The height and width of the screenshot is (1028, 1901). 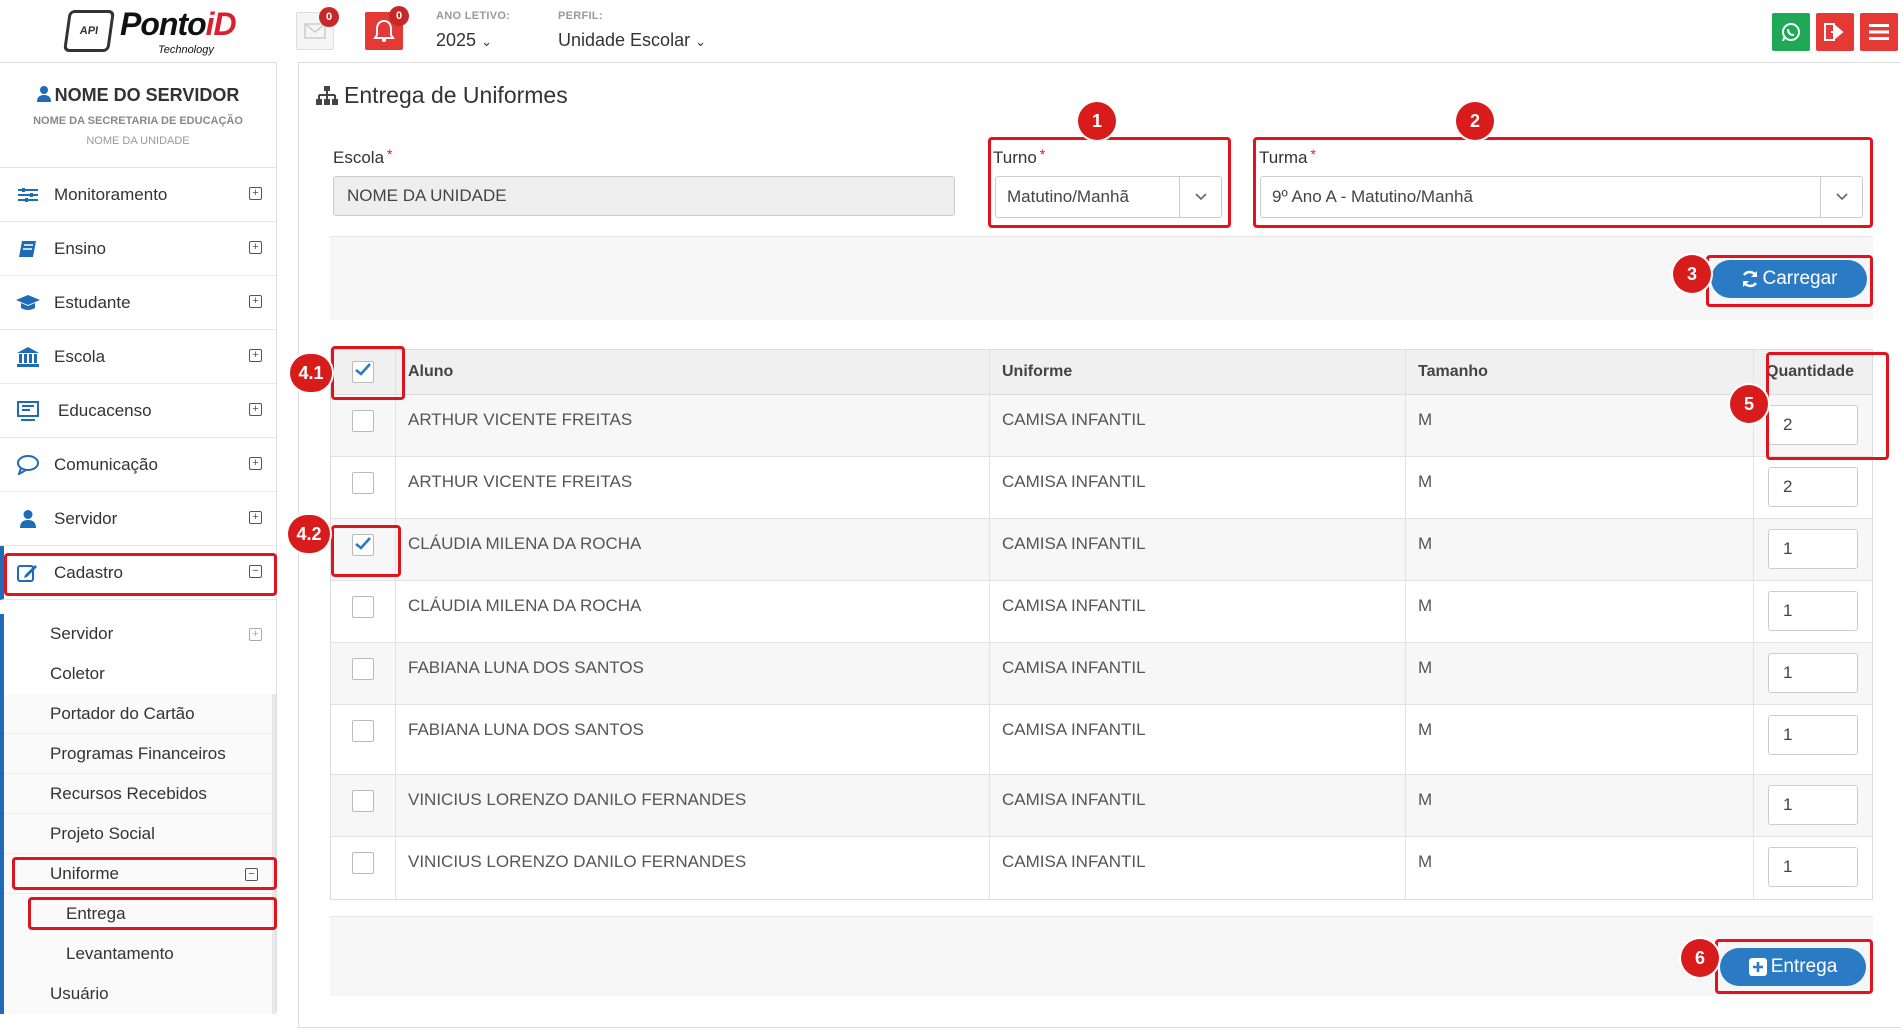 What do you see at coordinates (1101, 956) in the screenshot?
I see `footer-toolbar` at bounding box center [1101, 956].